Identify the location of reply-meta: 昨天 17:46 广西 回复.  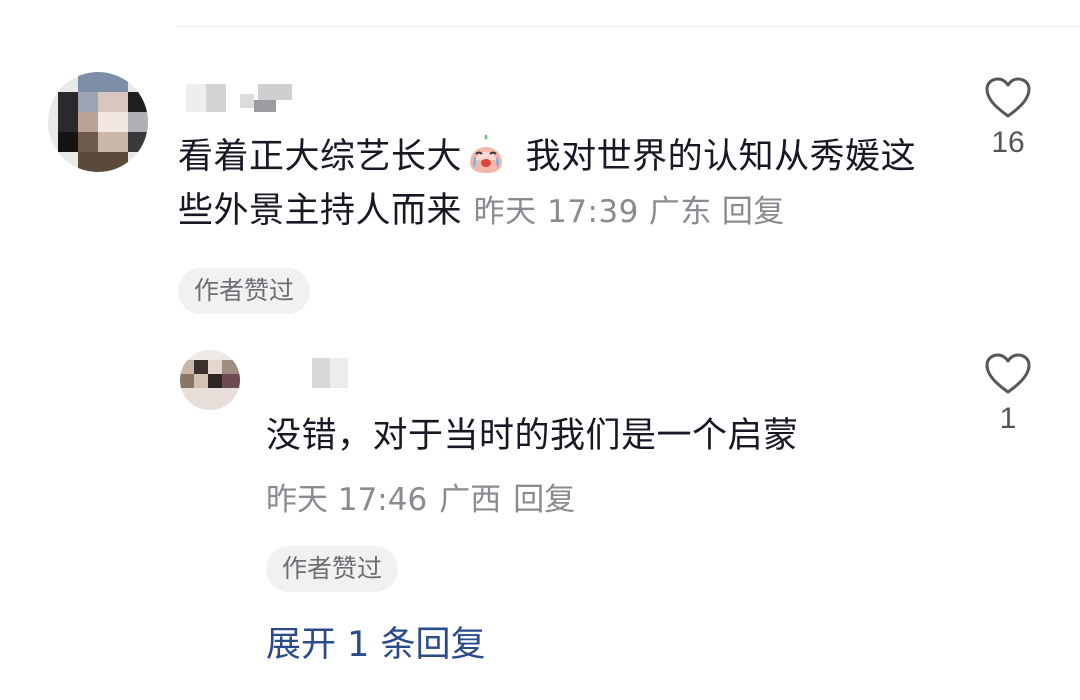
(426, 496).